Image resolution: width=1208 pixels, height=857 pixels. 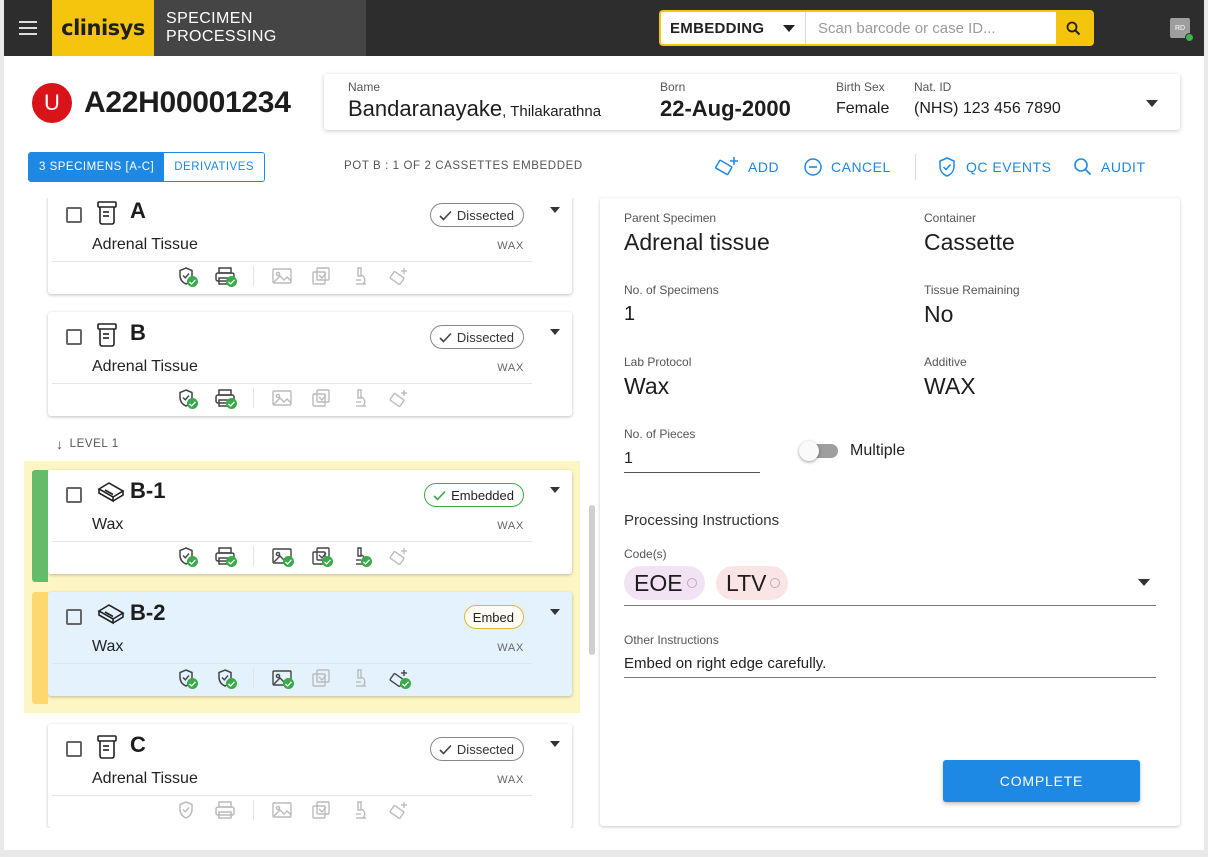 What do you see at coordinates (1123, 167) in the screenshot?
I see `audit-label: AUDIT` at bounding box center [1123, 167].